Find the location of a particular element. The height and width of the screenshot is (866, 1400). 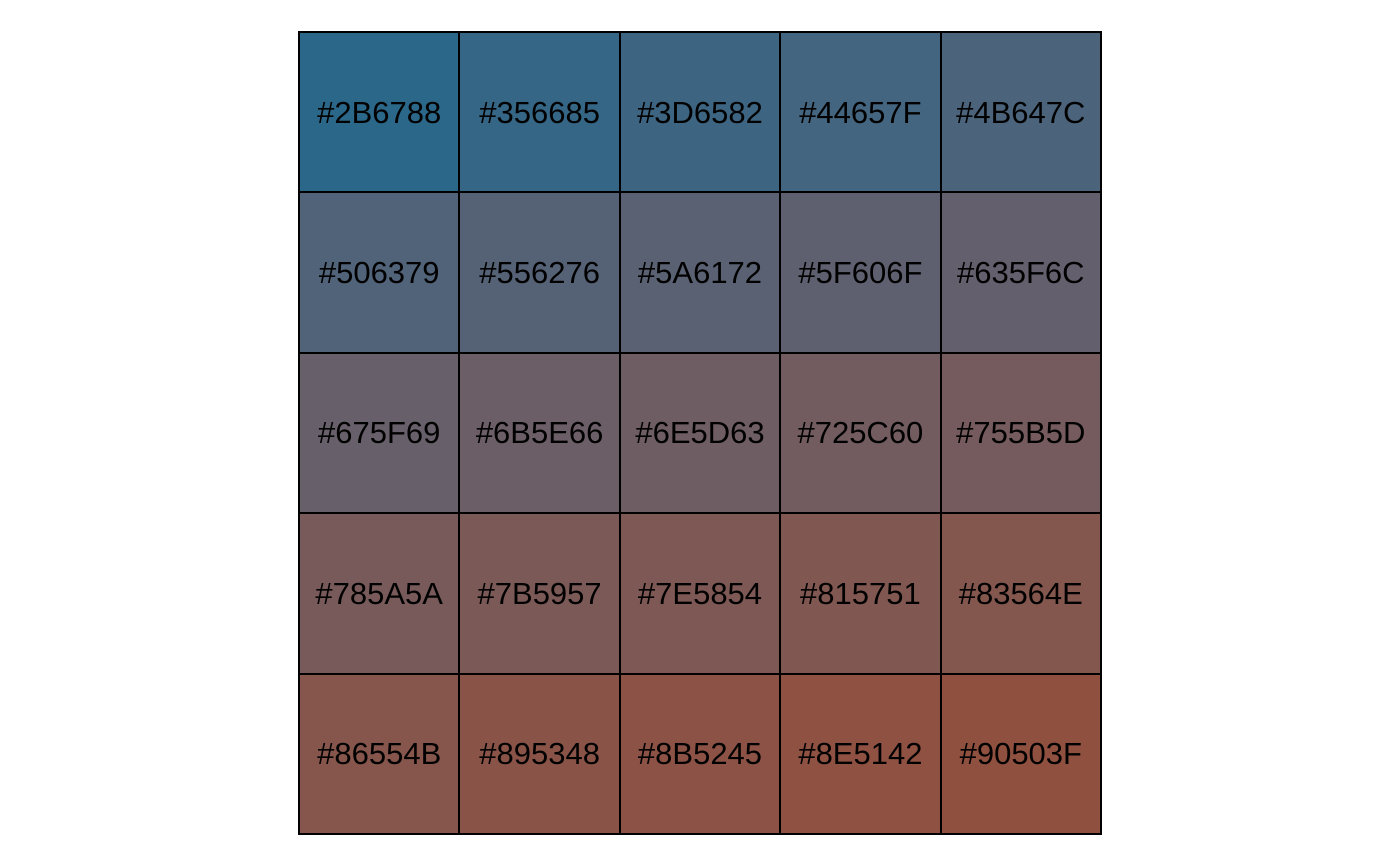

swatch-hex-label: #6B5E66 is located at coordinates (539, 433).